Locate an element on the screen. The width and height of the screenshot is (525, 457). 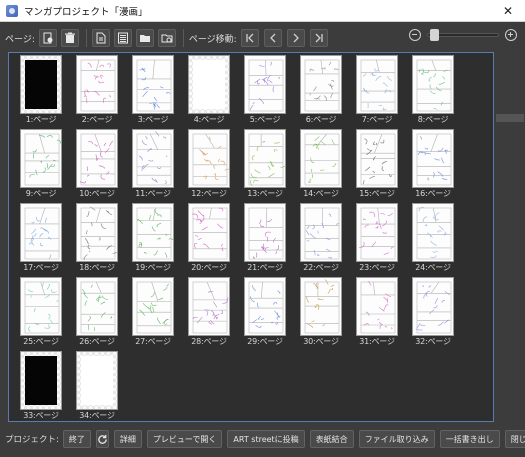
page-tile: 17:ページ is located at coordinates (44, 240).